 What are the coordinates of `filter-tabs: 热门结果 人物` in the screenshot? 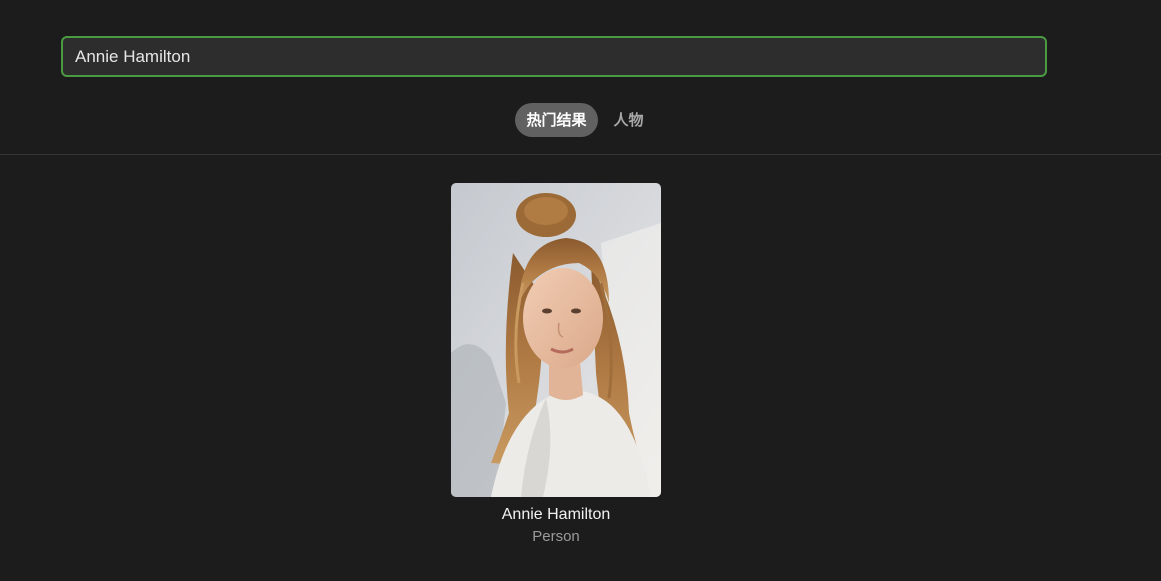 It's located at (580, 120).